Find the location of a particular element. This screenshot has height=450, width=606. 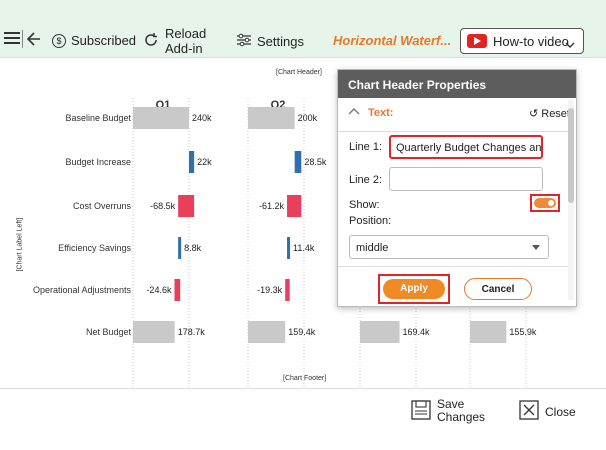

panel-scrollbar is located at coordinates (571, 200).